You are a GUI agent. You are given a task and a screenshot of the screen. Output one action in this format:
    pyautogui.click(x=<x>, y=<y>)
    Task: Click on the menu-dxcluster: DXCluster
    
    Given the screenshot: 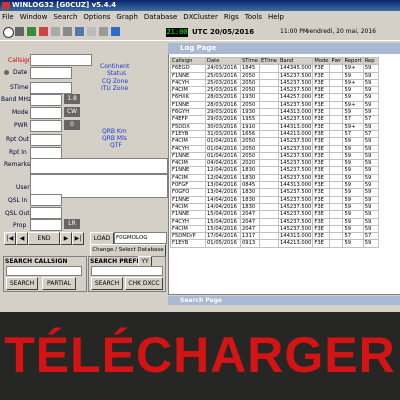 What is the action you would take?
    pyautogui.click(x=200, y=17)
    